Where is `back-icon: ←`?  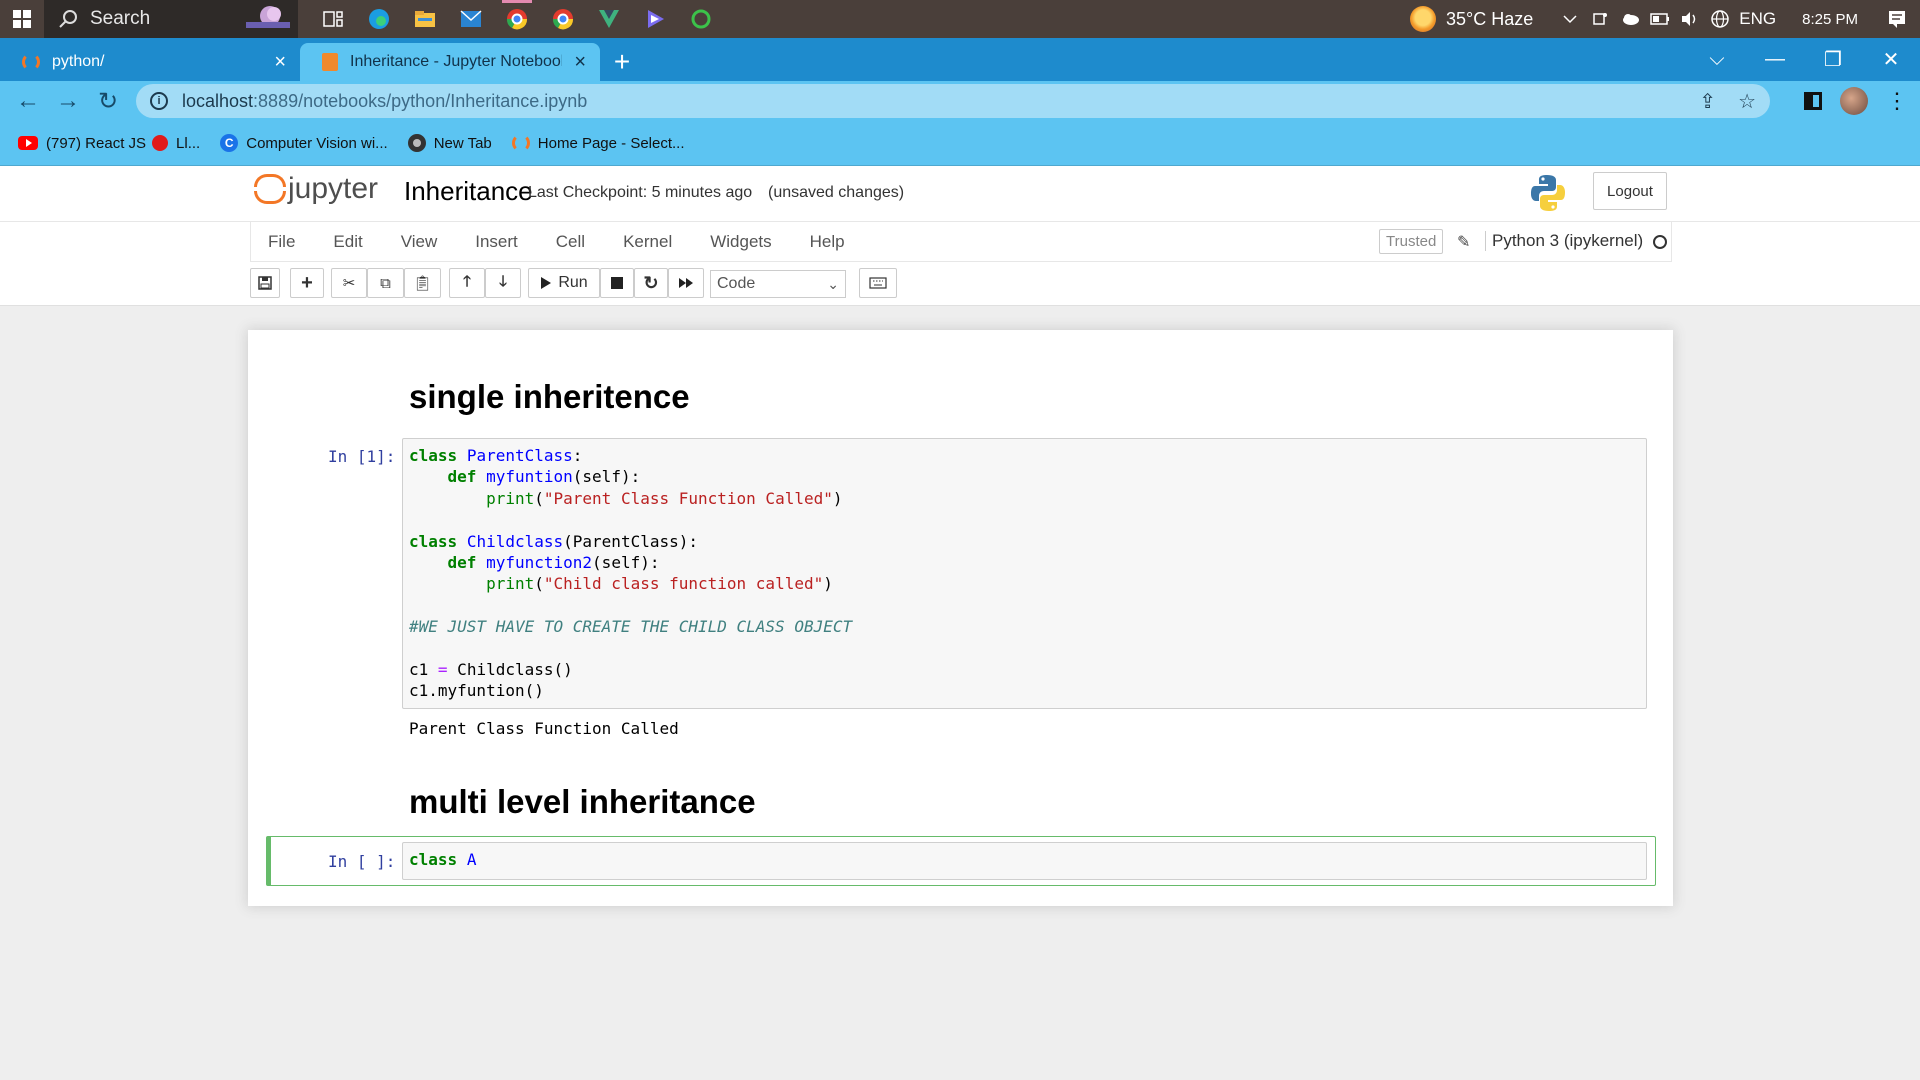 back-icon: ← is located at coordinates (28, 101).